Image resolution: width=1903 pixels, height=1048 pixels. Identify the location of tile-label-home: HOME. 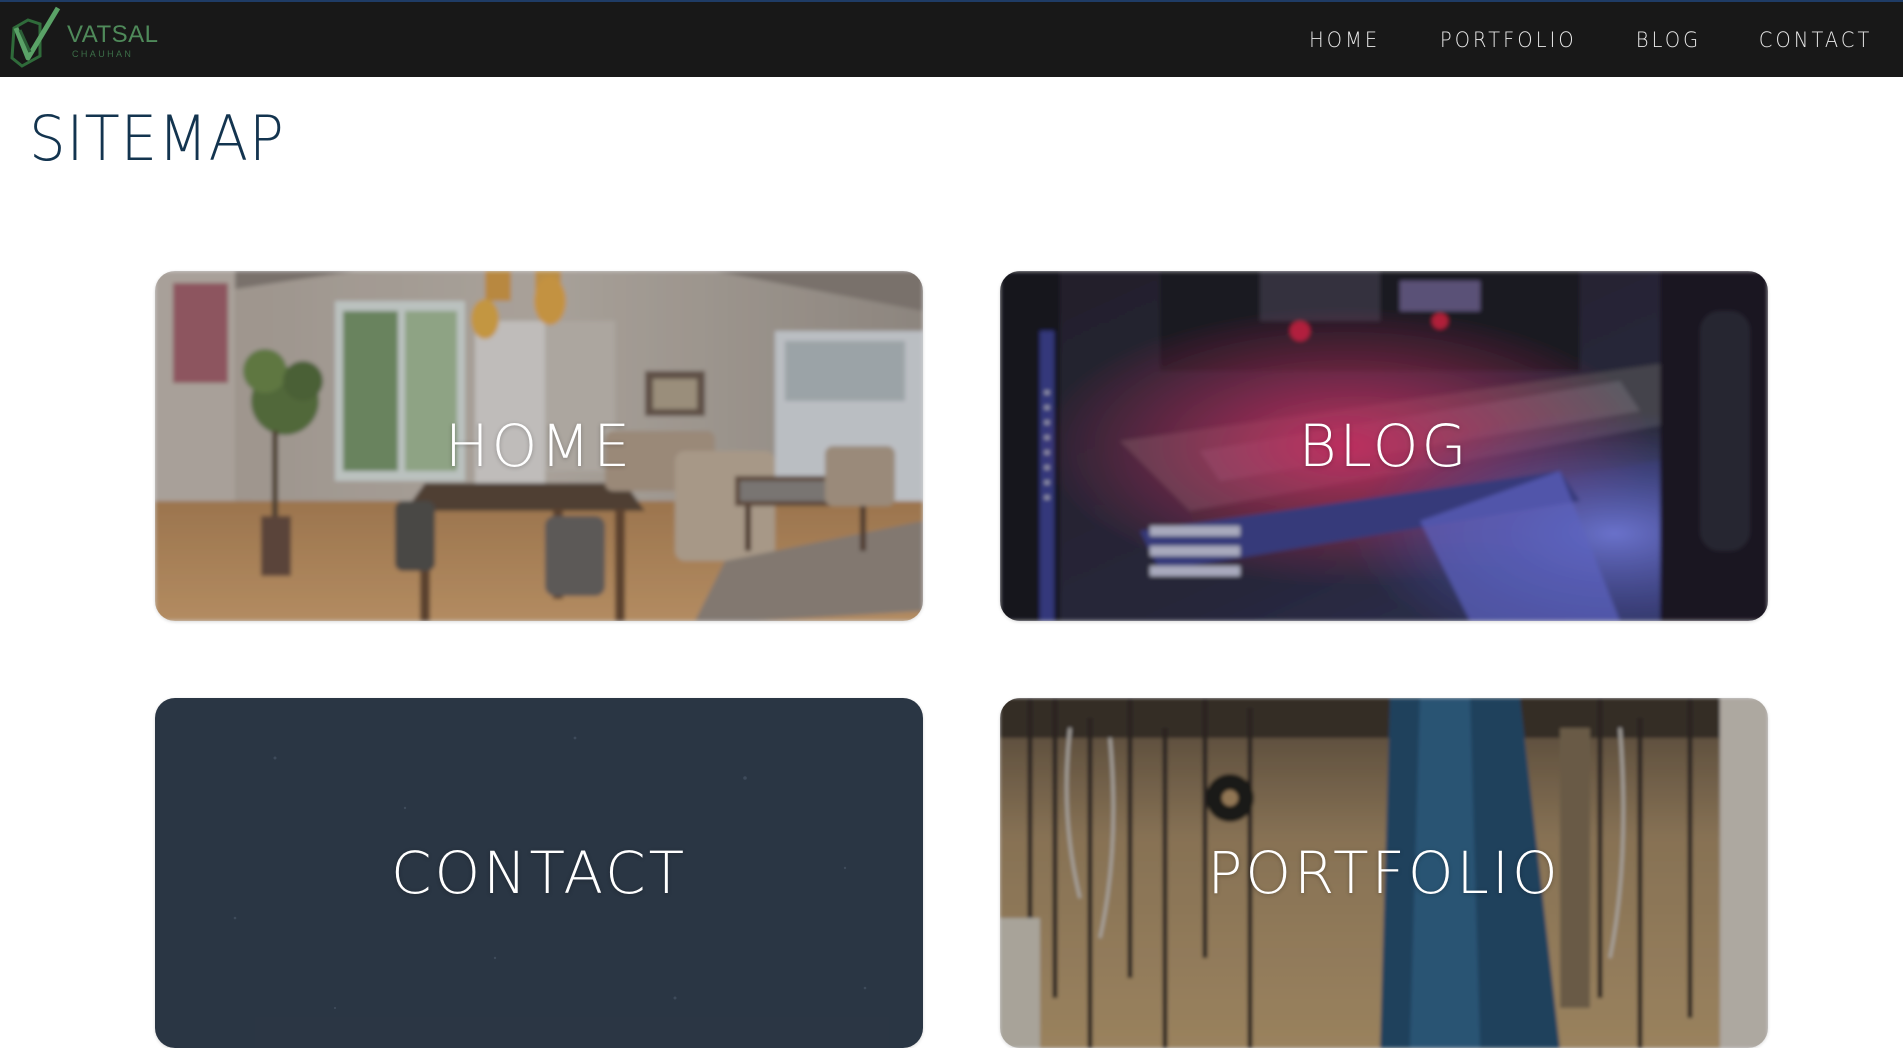
(539, 446).